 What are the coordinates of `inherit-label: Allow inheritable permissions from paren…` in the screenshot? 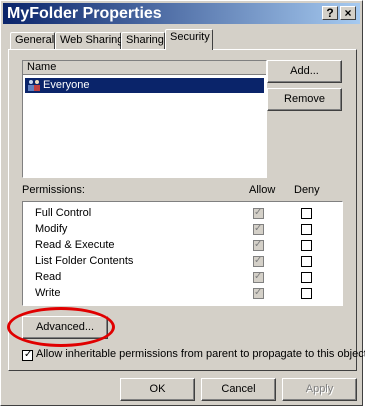 It's located at (200, 354).